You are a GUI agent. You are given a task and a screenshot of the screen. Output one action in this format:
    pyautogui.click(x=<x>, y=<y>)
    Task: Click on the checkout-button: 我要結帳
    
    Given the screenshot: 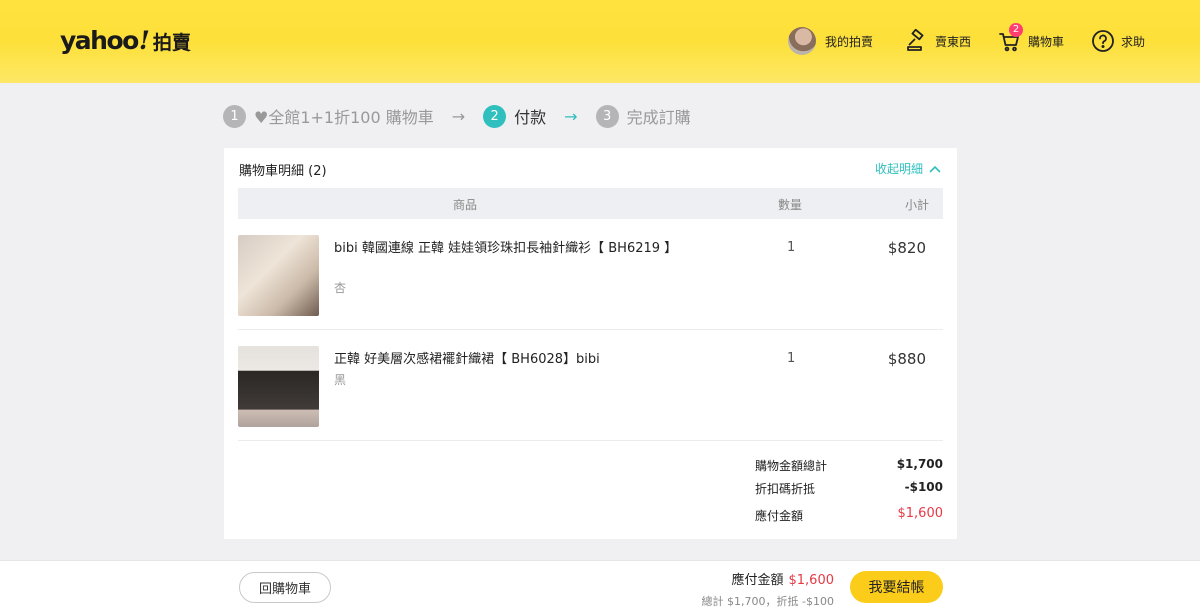 What is the action you would take?
    pyautogui.click(x=896, y=587)
    